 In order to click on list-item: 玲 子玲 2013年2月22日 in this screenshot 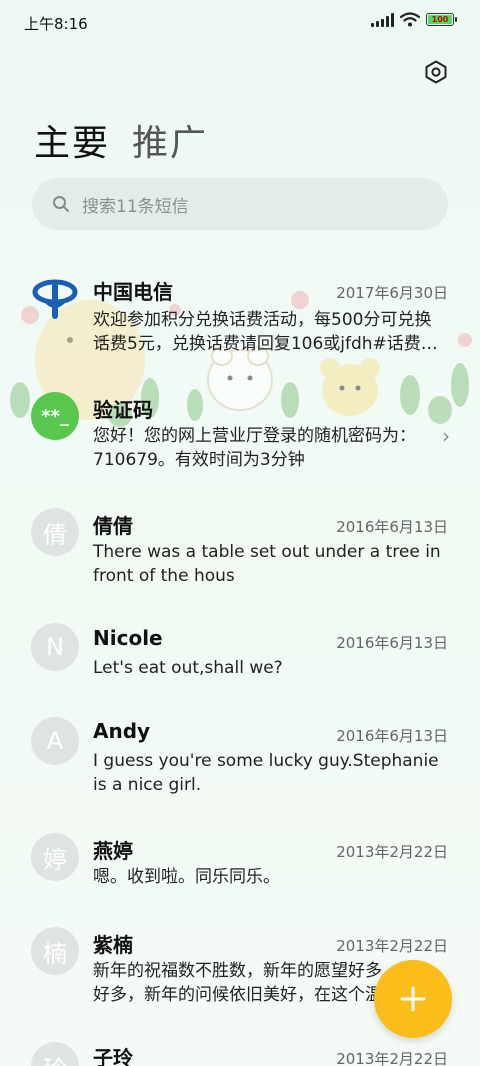, I will do `click(240, 1052)`.